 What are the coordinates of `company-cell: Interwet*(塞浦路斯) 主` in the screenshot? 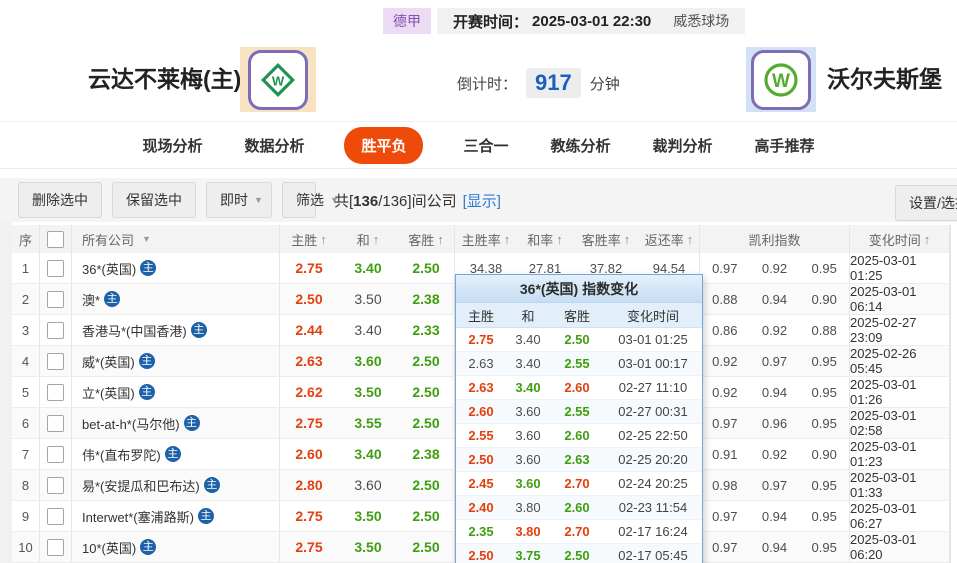 It's located at (176, 516).